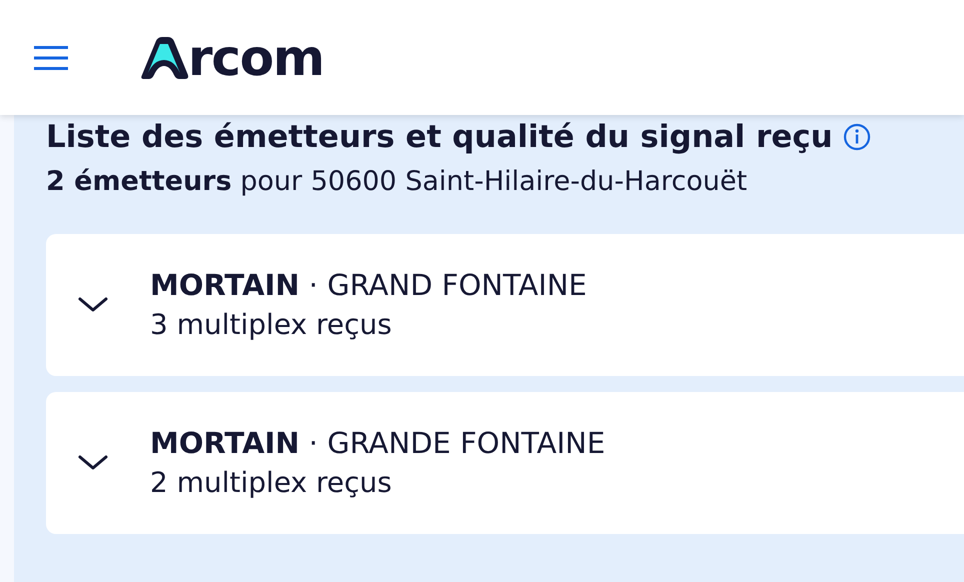 This screenshot has width=964, height=582. Describe the element at coordinates (439, 137) in the screenshot. I see `section-title: Liste des émetteurs et qualité du signal reçu` at that location.